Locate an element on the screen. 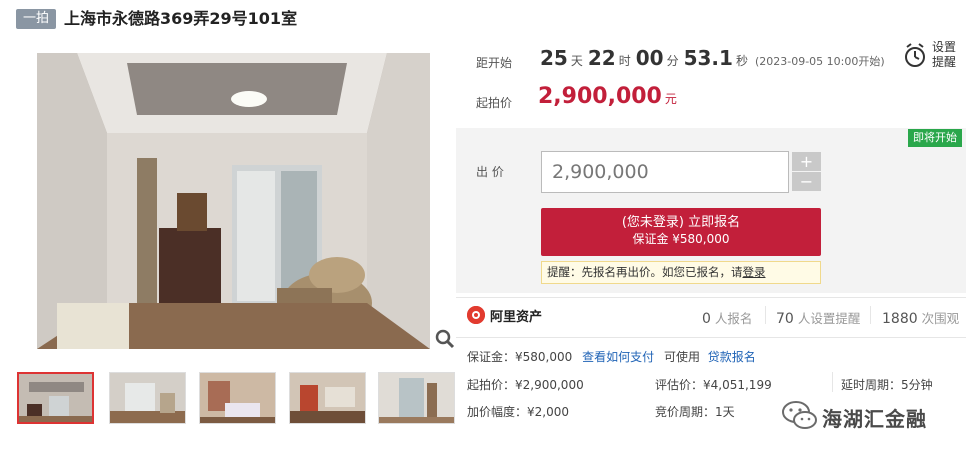  countdown-minutes: 00 is located at coordinates (649, 58).